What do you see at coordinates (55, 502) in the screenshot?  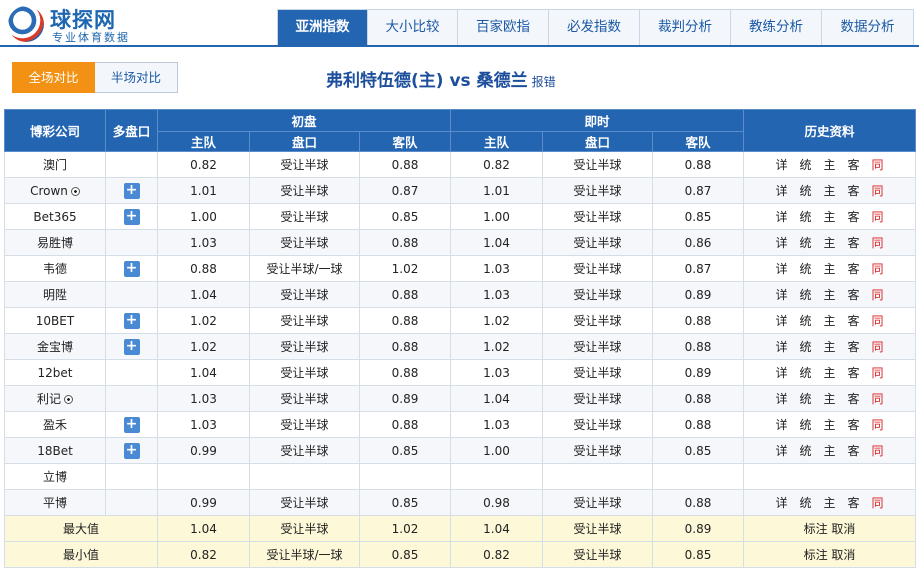 I see `company-cell: 平博` at bounding box center [55, 502].